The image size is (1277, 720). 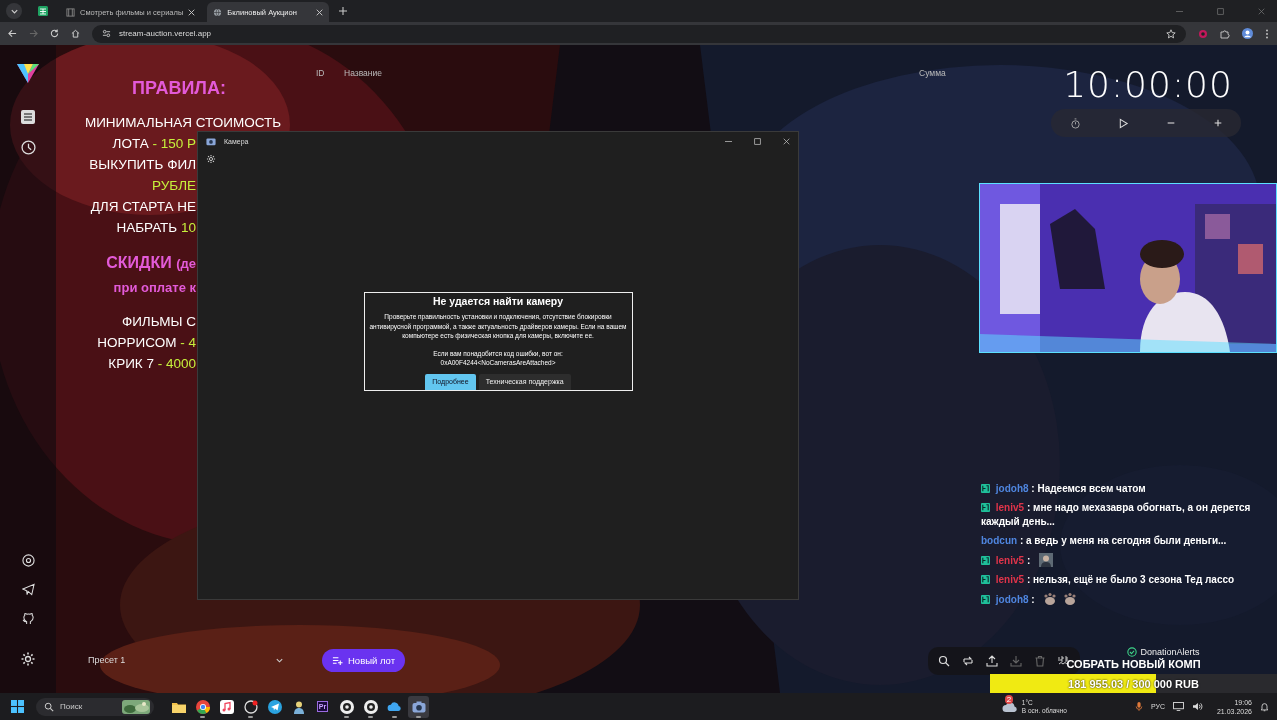 What do you see at coordinates (1009, 706) in the screenshot?
I see `cloud-icon` at bounding box center [1009, 706].